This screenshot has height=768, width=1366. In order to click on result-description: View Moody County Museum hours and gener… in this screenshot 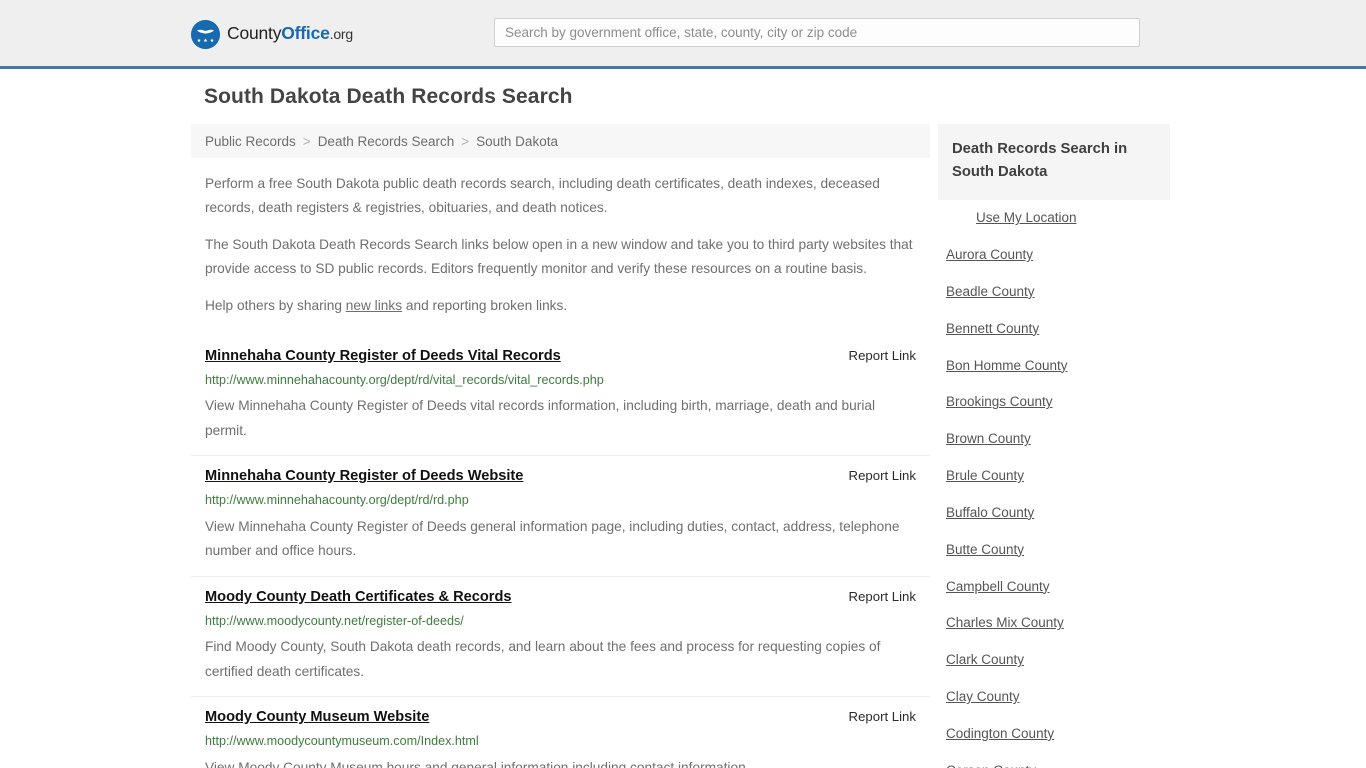, I will do `click(477, 763)`.